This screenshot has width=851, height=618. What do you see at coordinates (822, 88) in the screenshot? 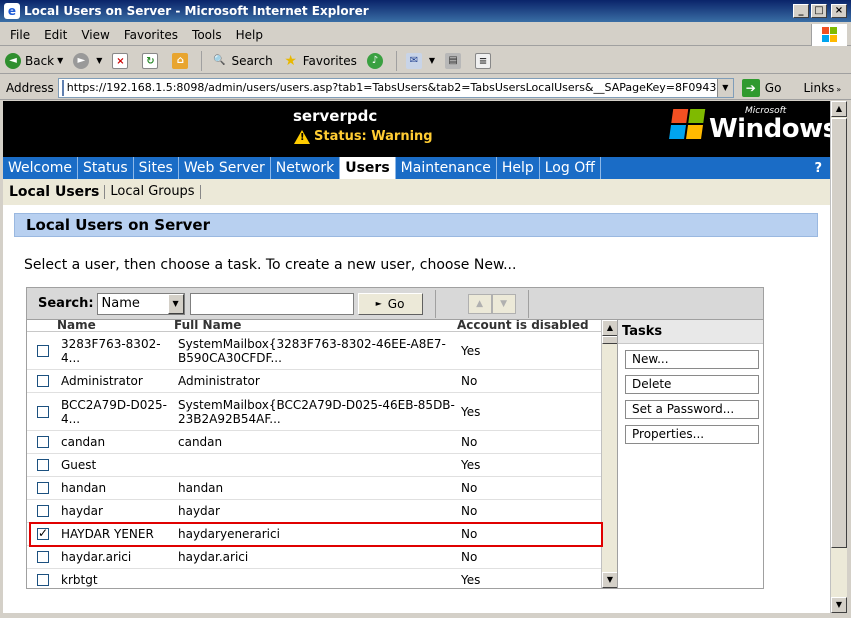
I see `links-button: Links»` at bounding box center [822, 88].